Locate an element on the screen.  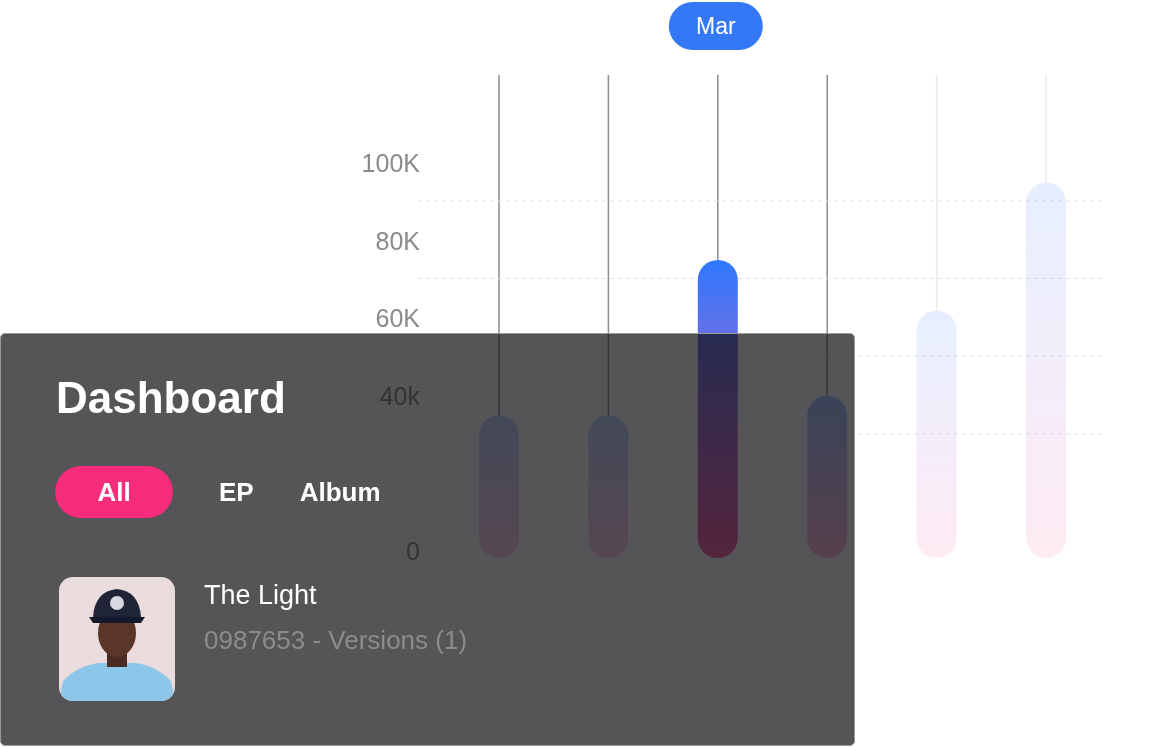
track-title: The Light is located at coordinates (261, 595).